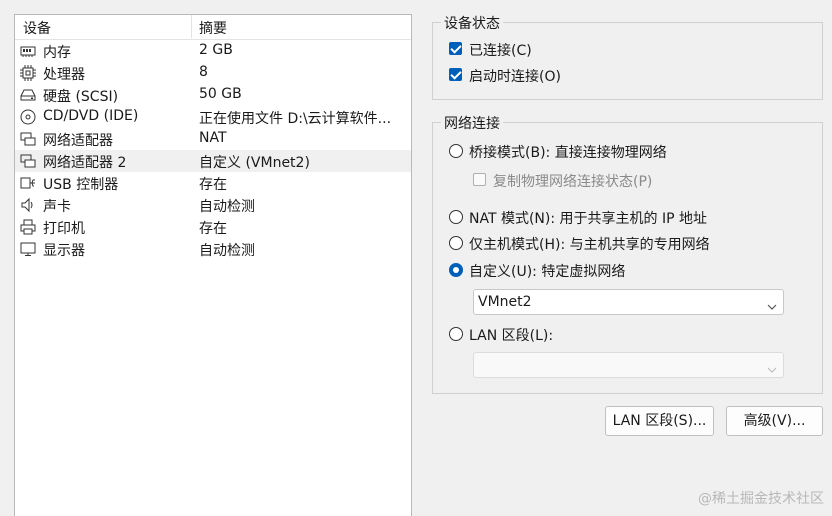 The width and height of the screenshot is (832, 516). I want to click on device-row-network-adapter: 网络适配器 NAT, so click(213, 139).